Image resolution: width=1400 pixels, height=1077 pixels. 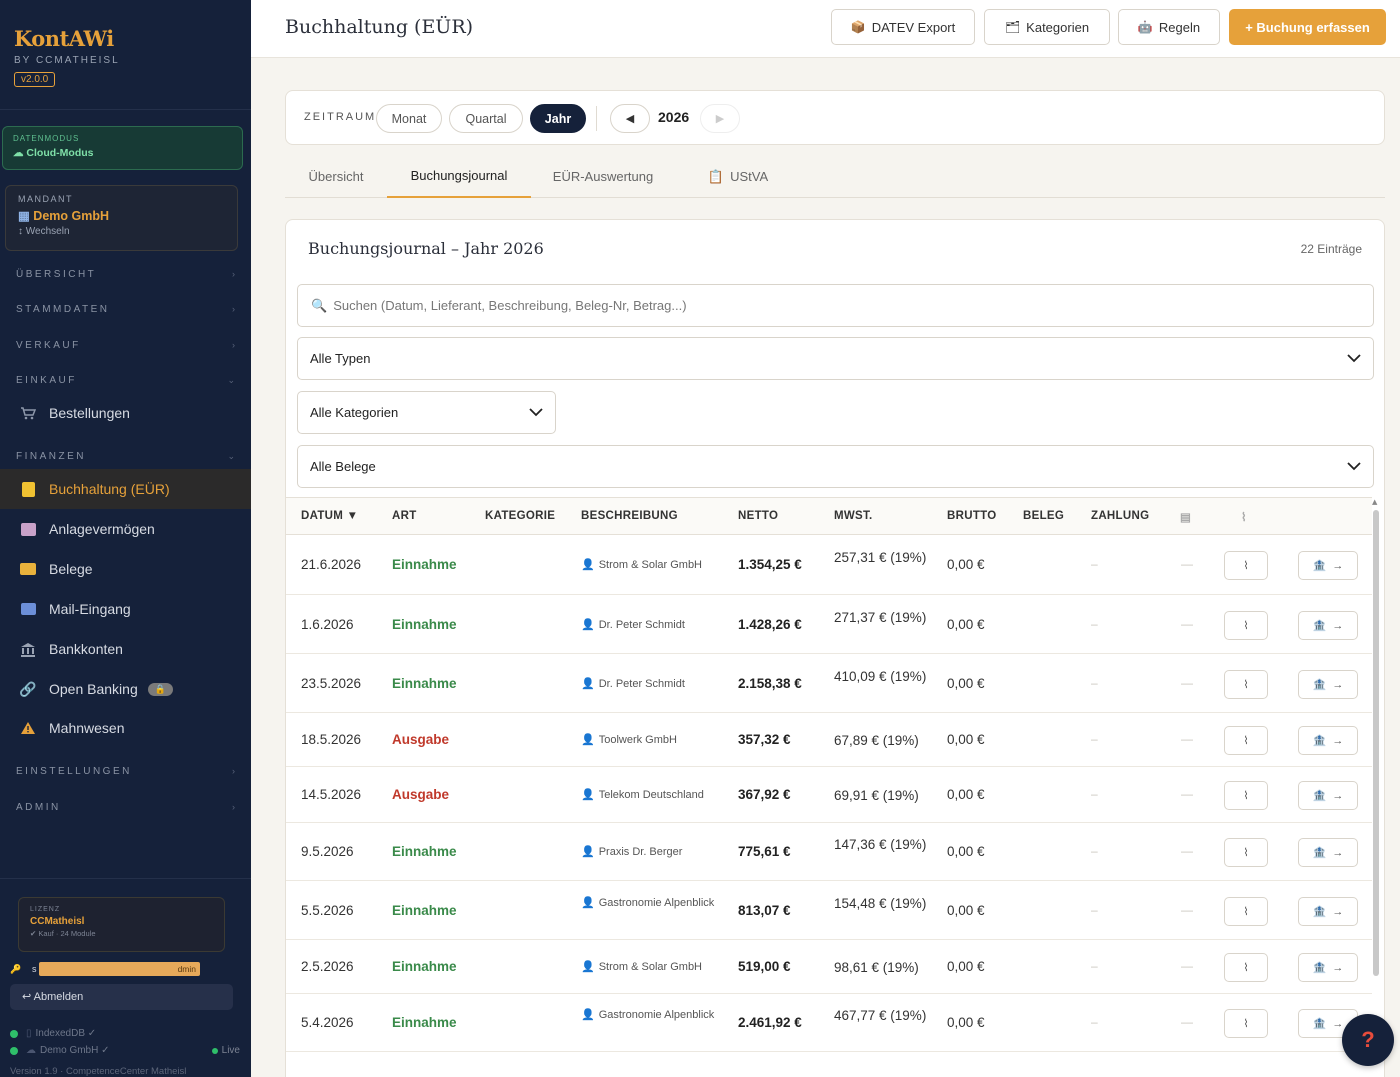 What do you see at coordinates (629, 516) in the screenshot?
I see `col-beschreibung: BESCHREIBUNG` at bounding box center [629, 516].